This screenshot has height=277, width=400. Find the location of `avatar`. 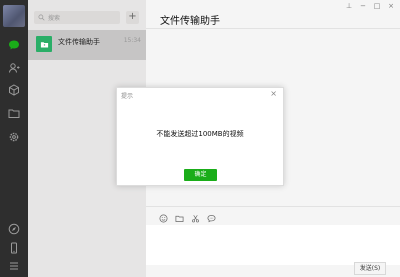

avatar is located at coordinates (14, 16).